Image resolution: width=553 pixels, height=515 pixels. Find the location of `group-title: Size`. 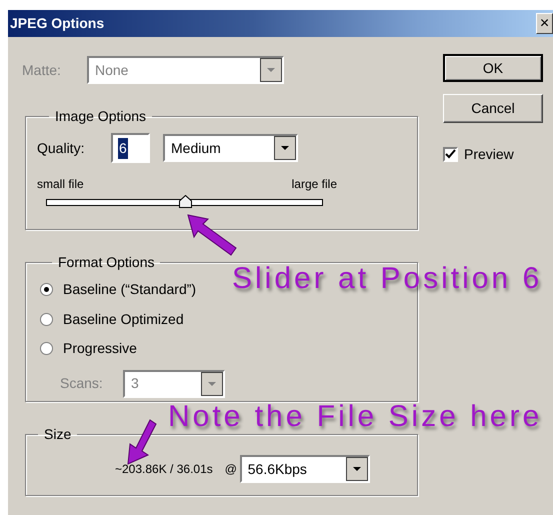

group-title: Size is located at coordinates (57, 434).